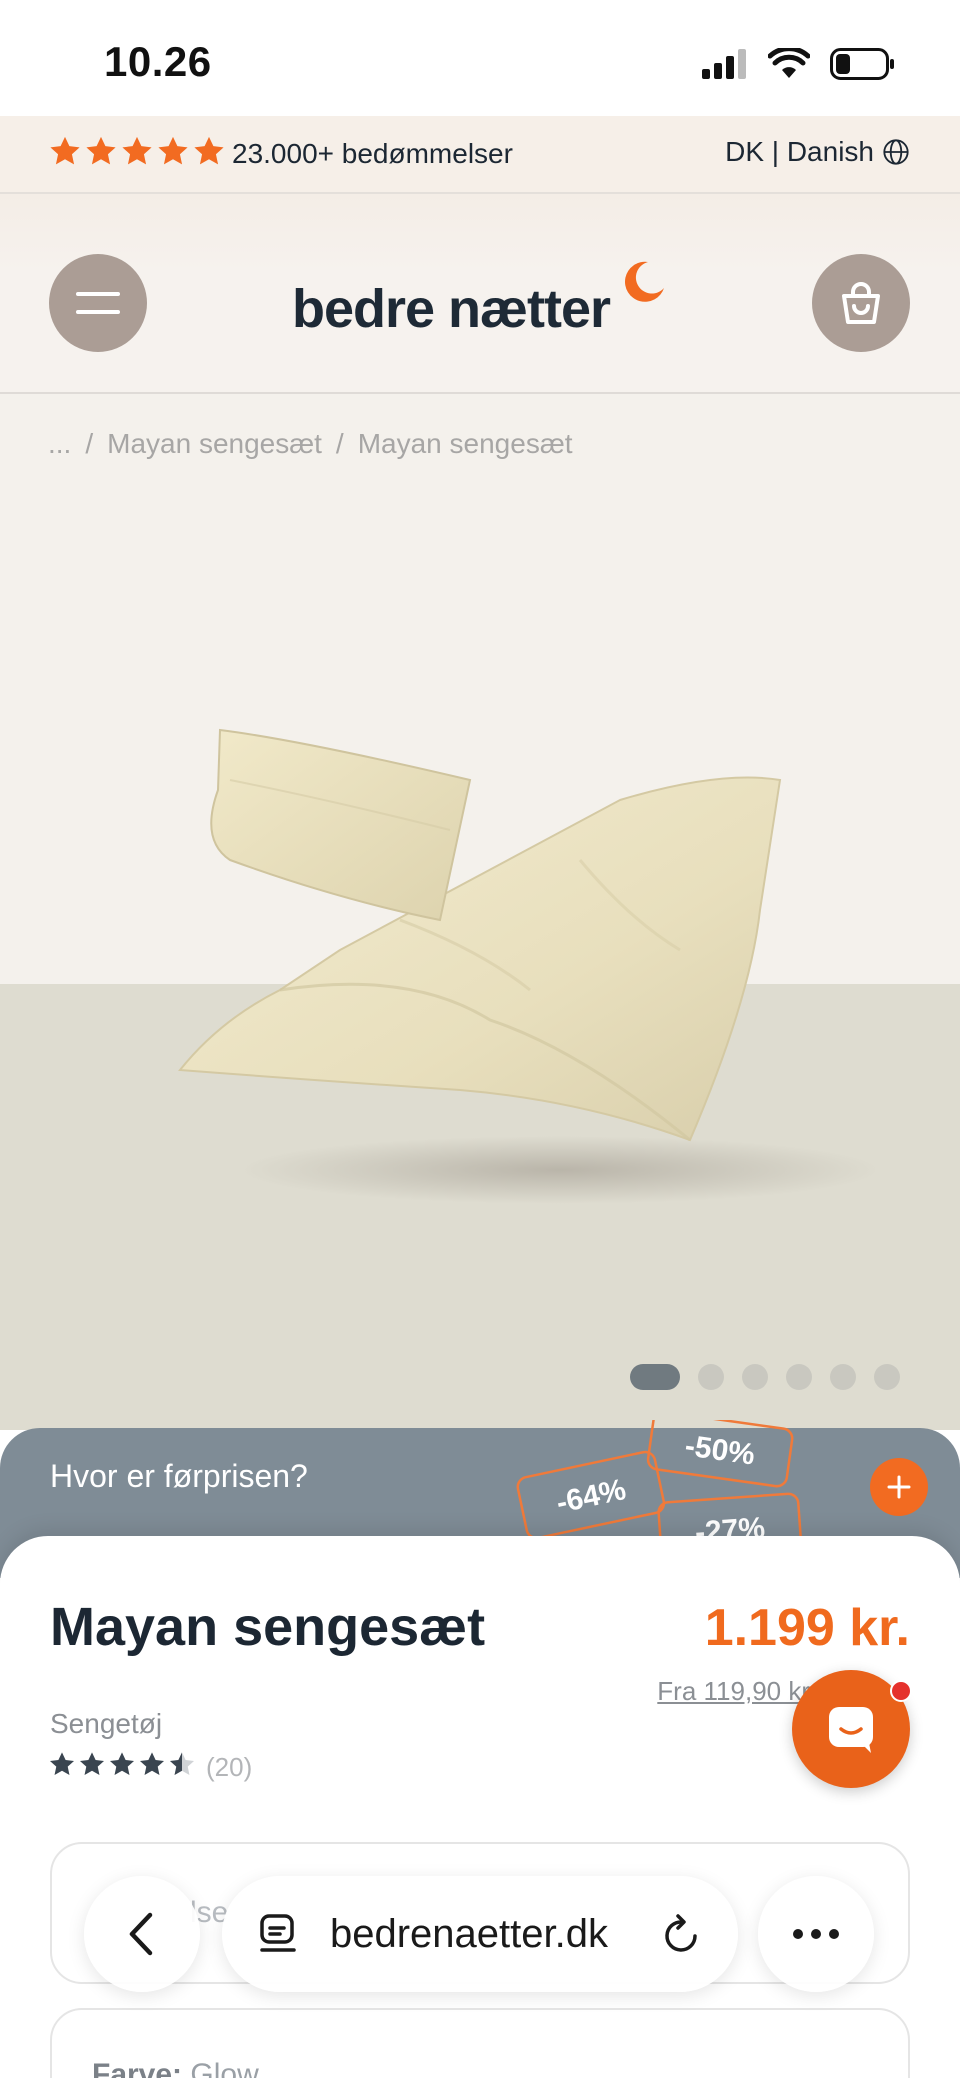  I want to click on more-icon, so click(798, 1934).